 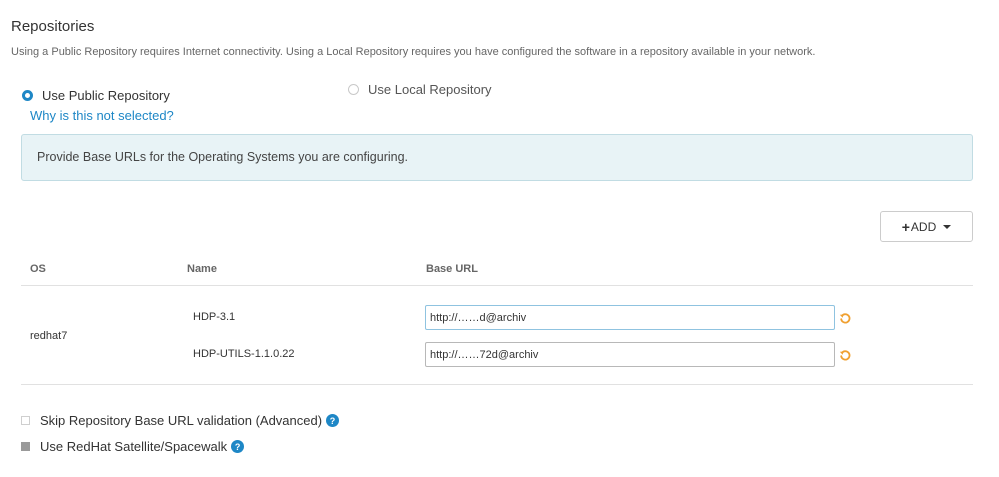 I want to click on table-divider-bottom, so click(x=497, y=384).